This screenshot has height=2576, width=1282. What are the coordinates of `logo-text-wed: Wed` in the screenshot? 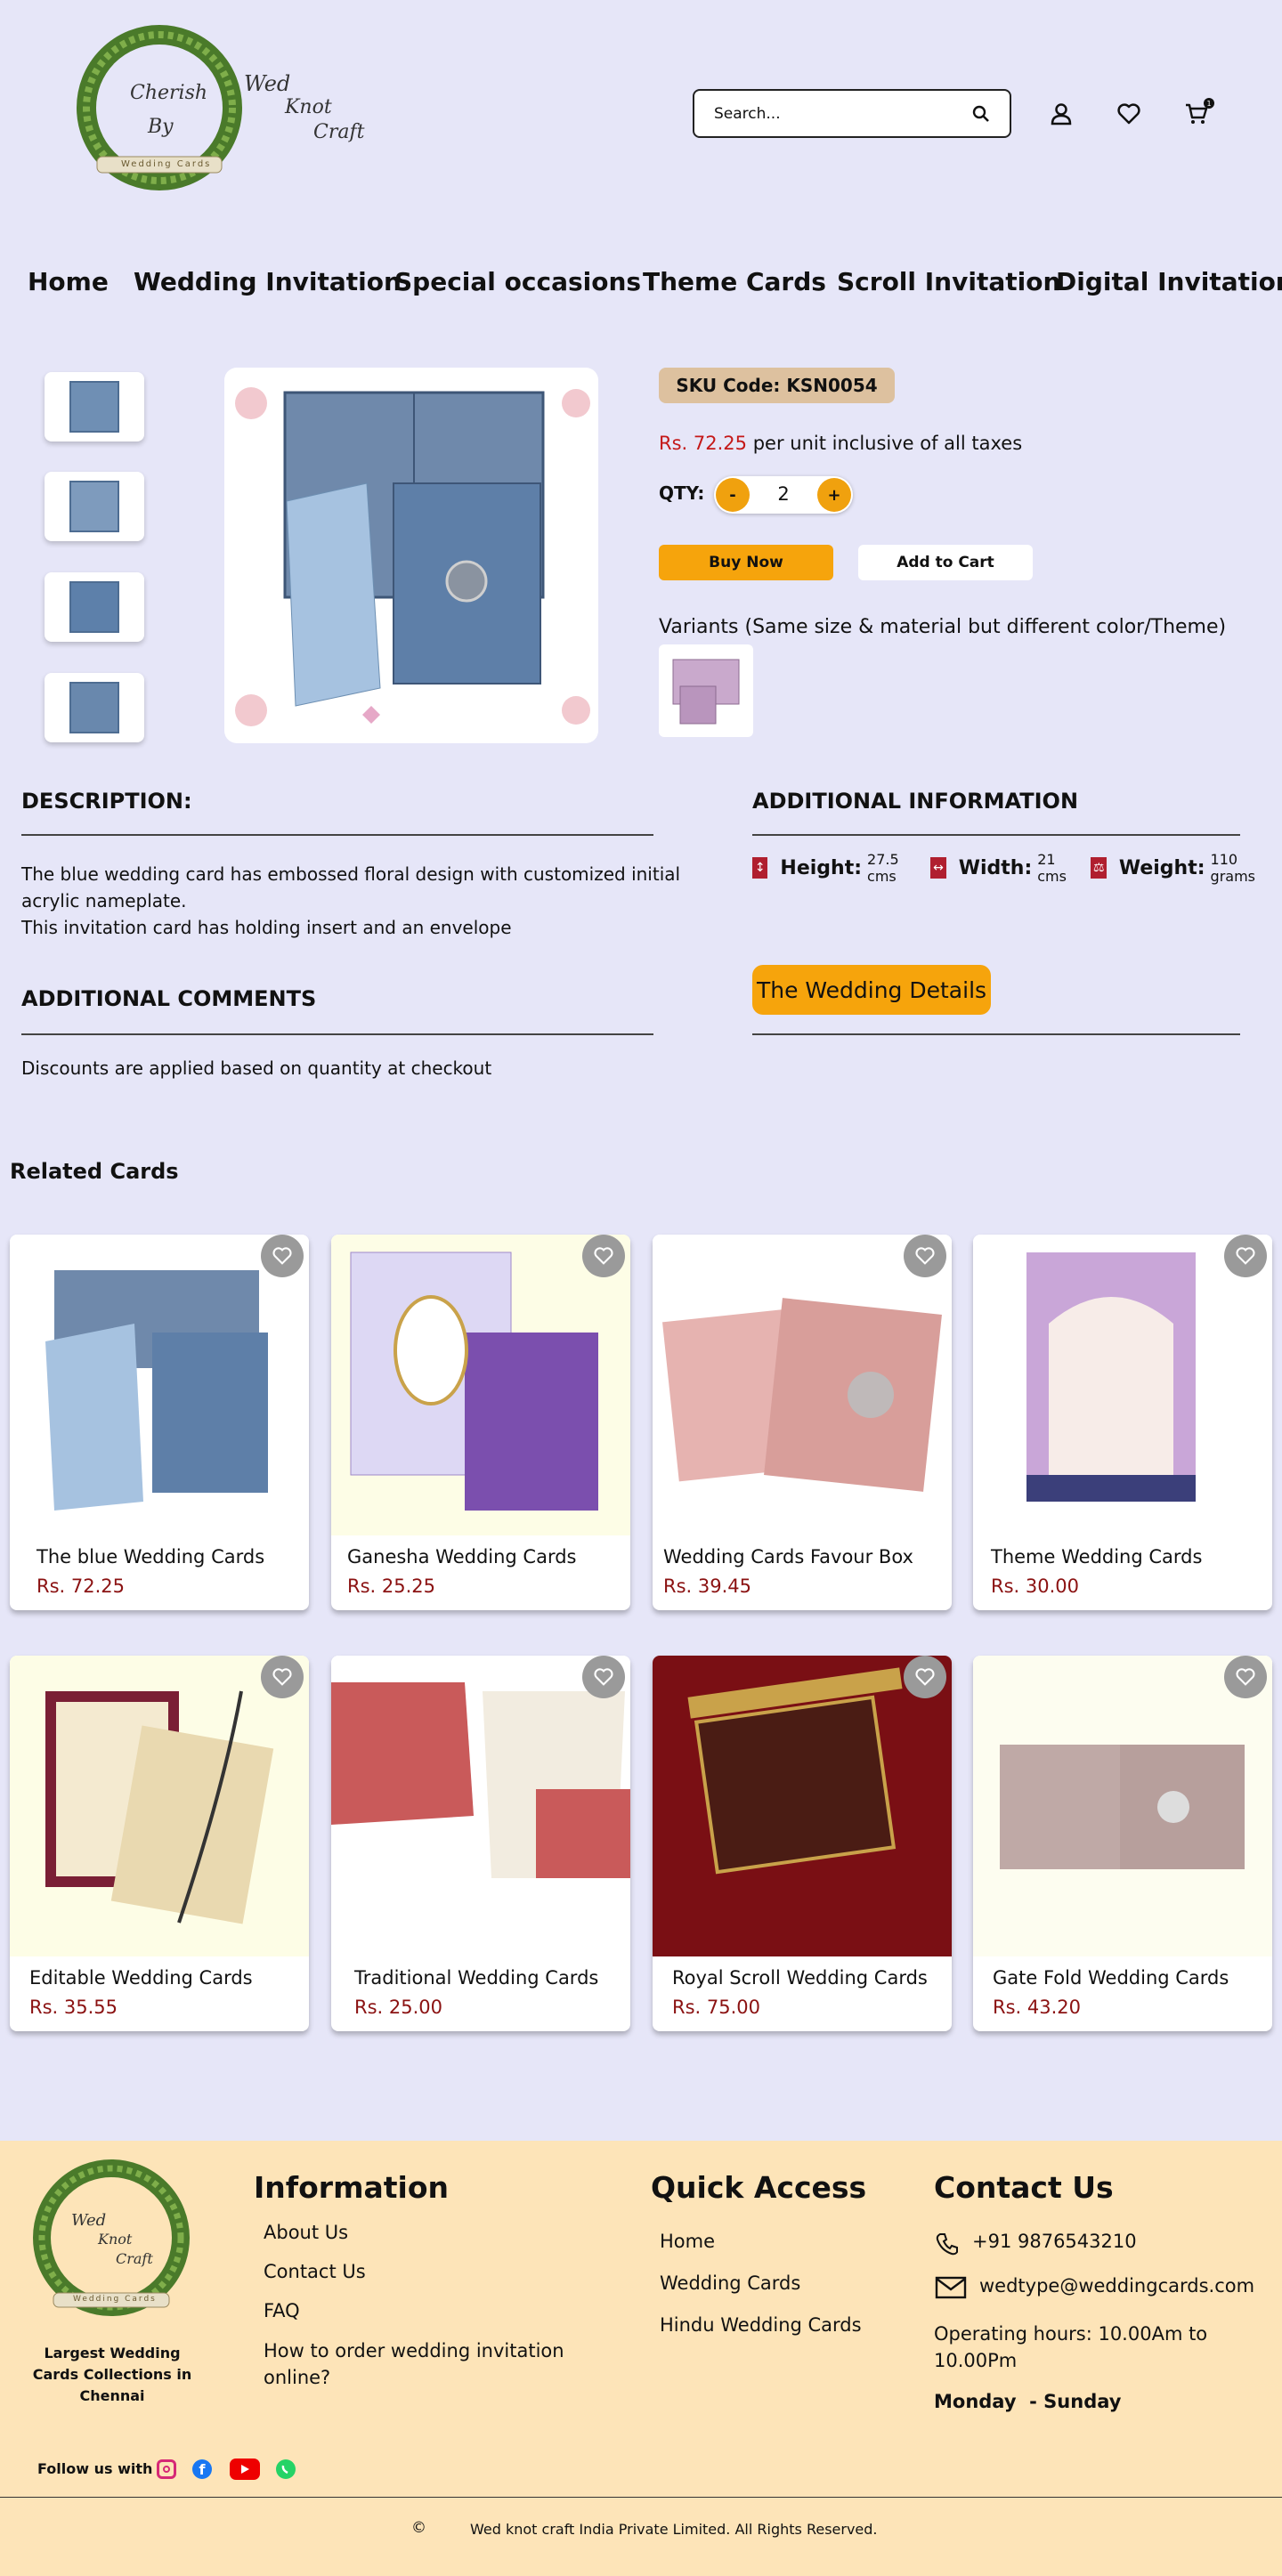 It's located at (267, 83).